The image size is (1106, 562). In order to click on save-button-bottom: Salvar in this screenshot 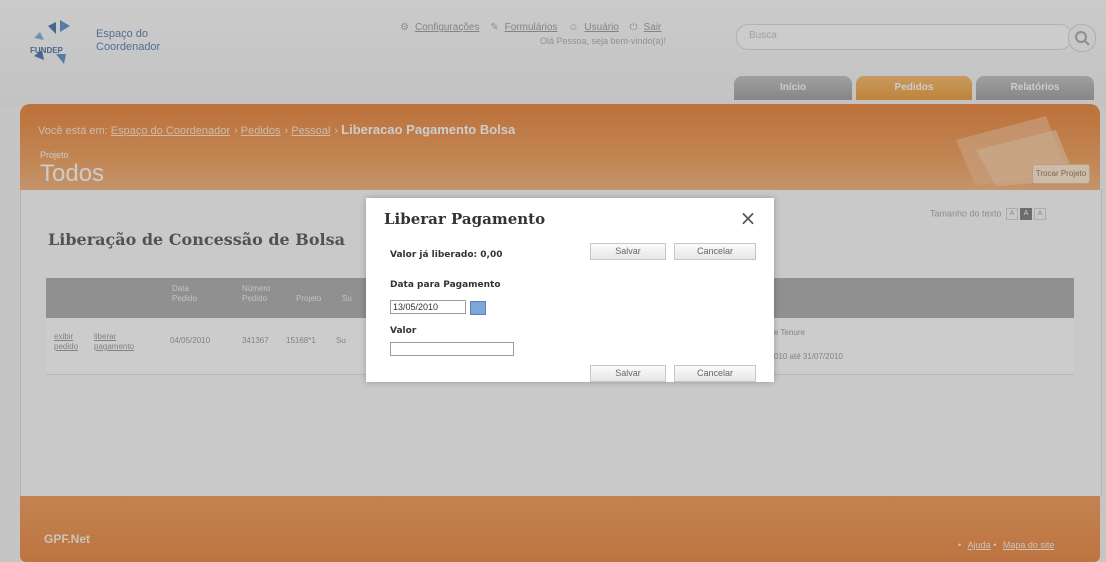, I will do `click(628, 373)`.